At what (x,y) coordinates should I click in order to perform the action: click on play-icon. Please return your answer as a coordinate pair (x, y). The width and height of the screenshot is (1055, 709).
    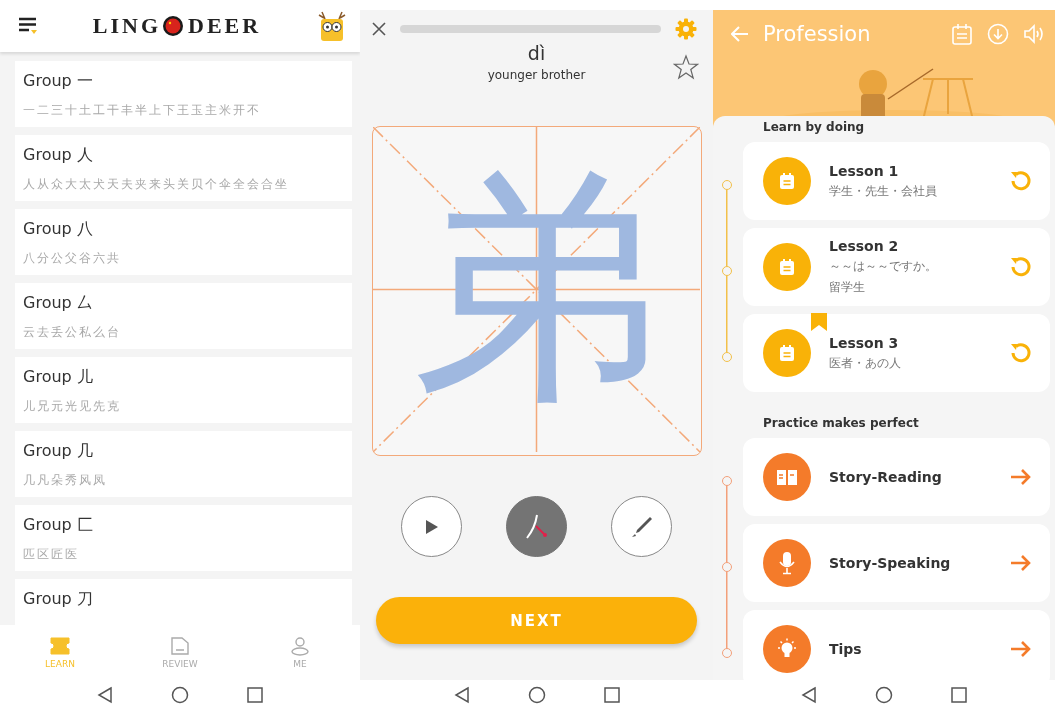
    Looking at the image, I should click on (431, 526).